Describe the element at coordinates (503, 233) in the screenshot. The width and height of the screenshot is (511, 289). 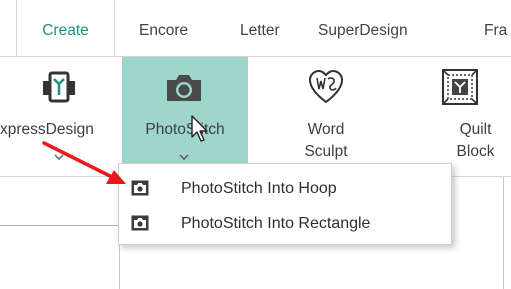
I see `right-panel-border` at that location.